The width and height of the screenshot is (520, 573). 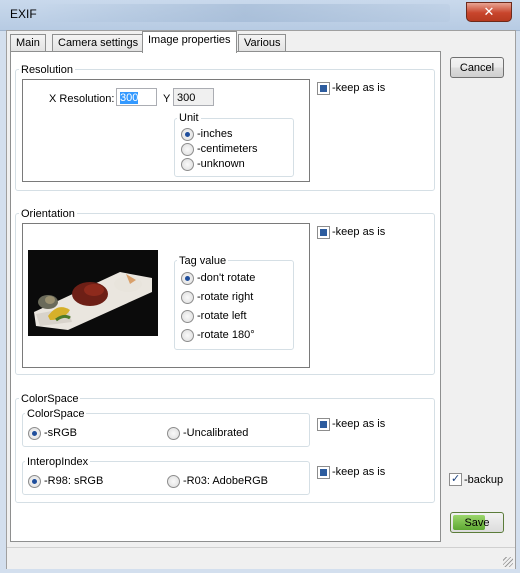 What do you see at coordinates (34, 433) in the screenshot?
I see `radio-srgb` at bounding box center [34, 433].